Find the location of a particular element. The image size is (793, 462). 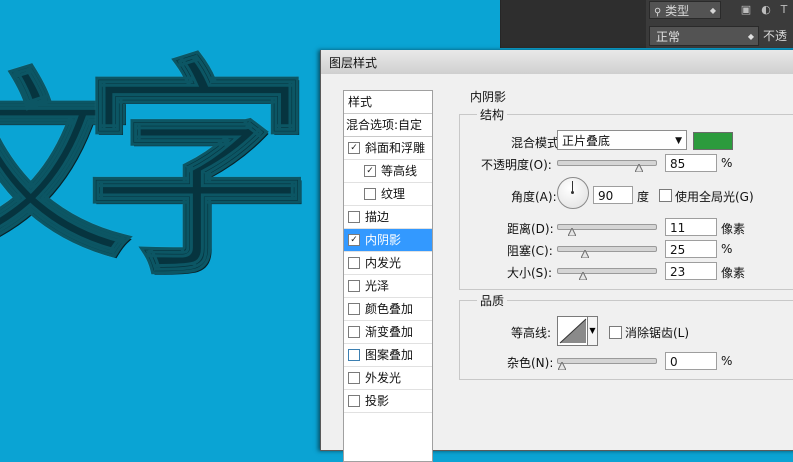

type-filter-icon: T is located at coordinates (784, 10).